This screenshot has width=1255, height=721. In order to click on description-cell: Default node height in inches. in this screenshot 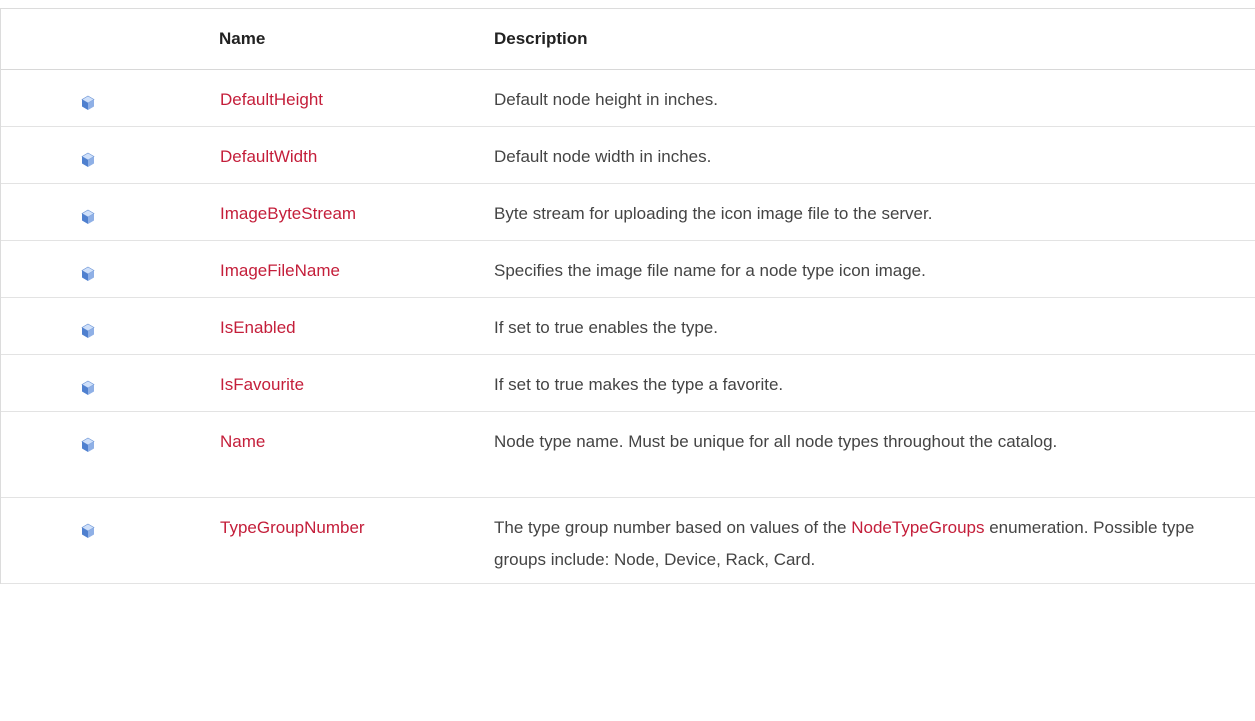, I will do `click(865, 98)`.